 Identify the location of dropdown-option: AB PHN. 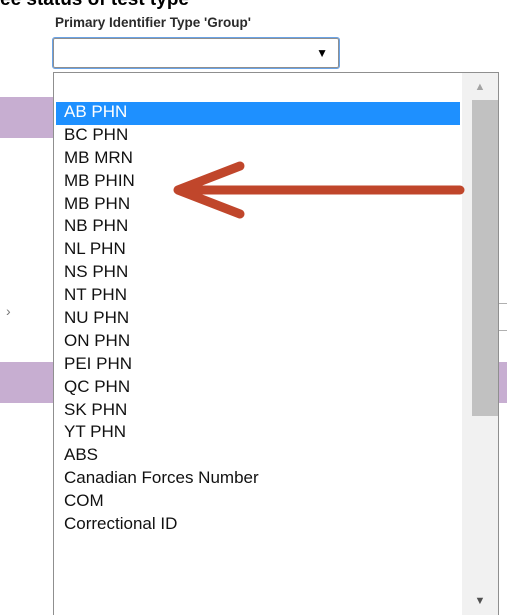
(258, 113).